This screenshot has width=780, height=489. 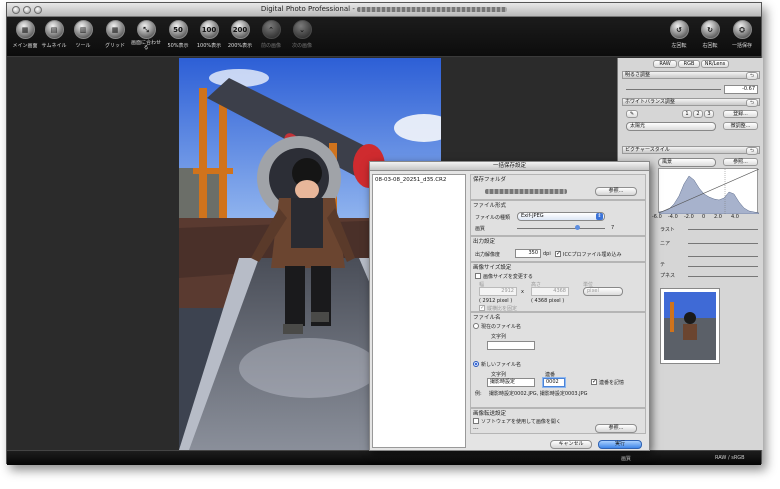 I want to click on tone-curve-histogram, so click(x=709, y=191).